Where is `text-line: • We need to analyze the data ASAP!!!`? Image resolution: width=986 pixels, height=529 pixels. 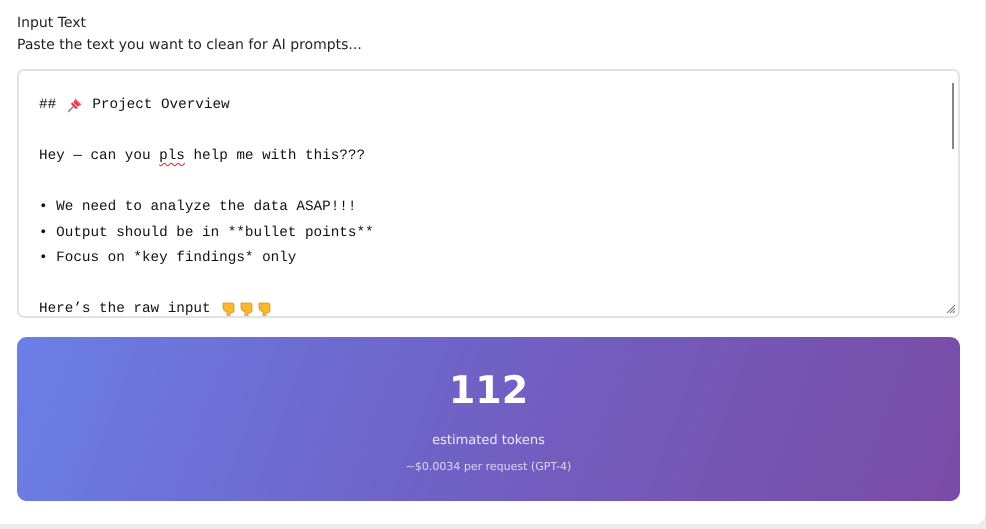
text-line: • We need to analyze the data ASAP!!! is located at coordinates (197, 207).